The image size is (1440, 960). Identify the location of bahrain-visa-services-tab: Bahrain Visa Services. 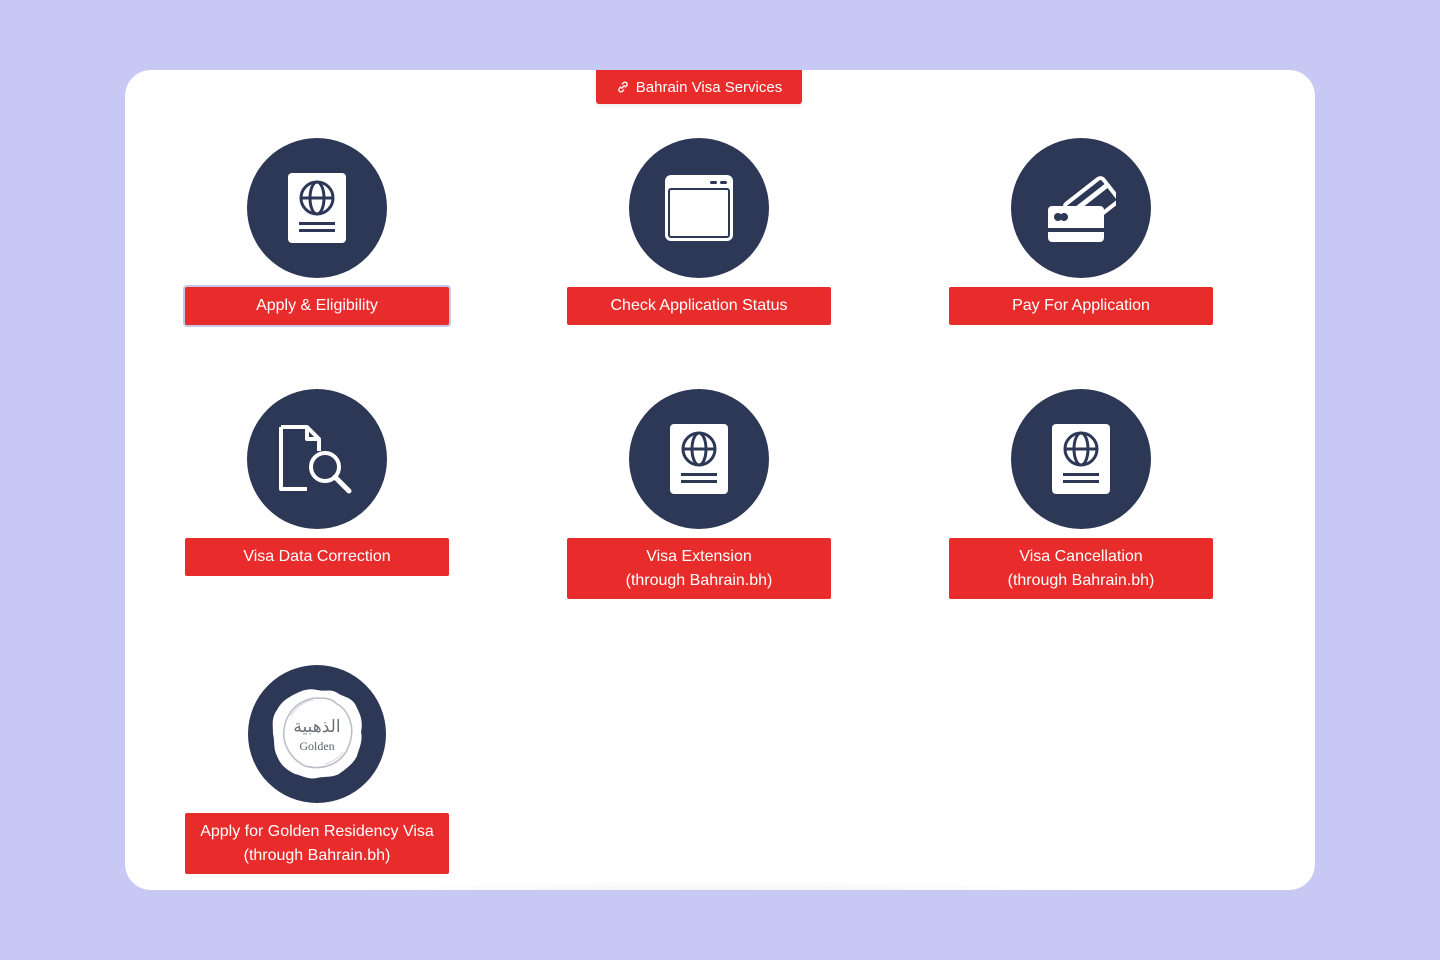
(699, 87).